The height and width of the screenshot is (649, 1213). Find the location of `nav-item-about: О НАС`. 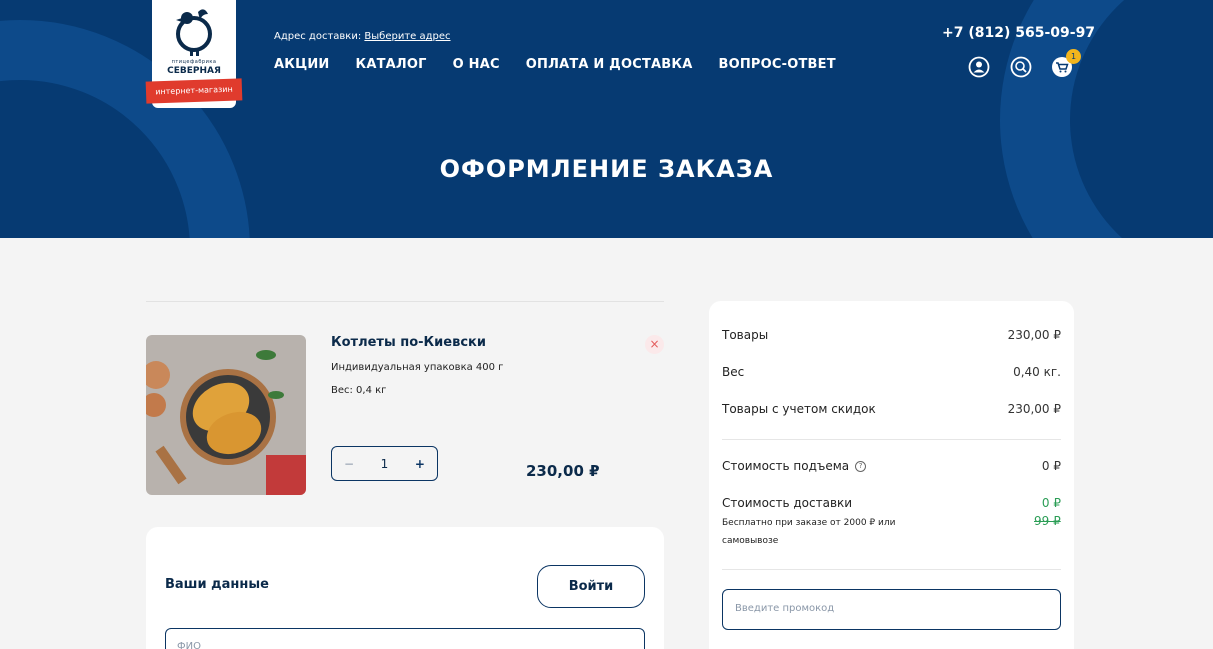

nav-item-about: О НАС is located at coordinates (476, 64).